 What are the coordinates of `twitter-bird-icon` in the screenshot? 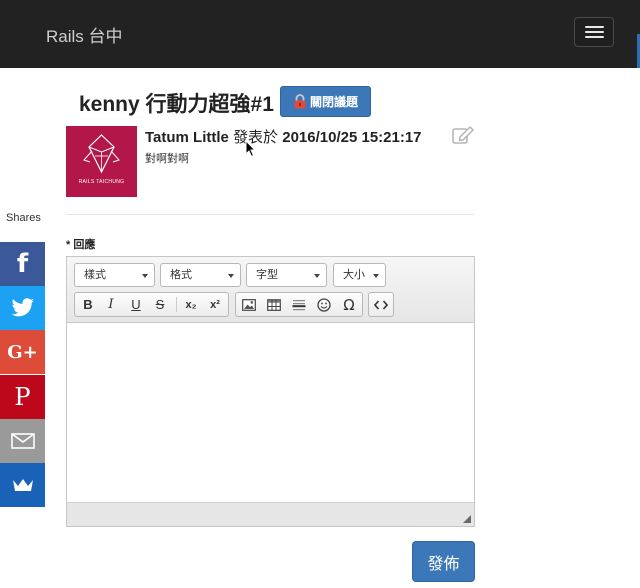 It's located at (22, 307).